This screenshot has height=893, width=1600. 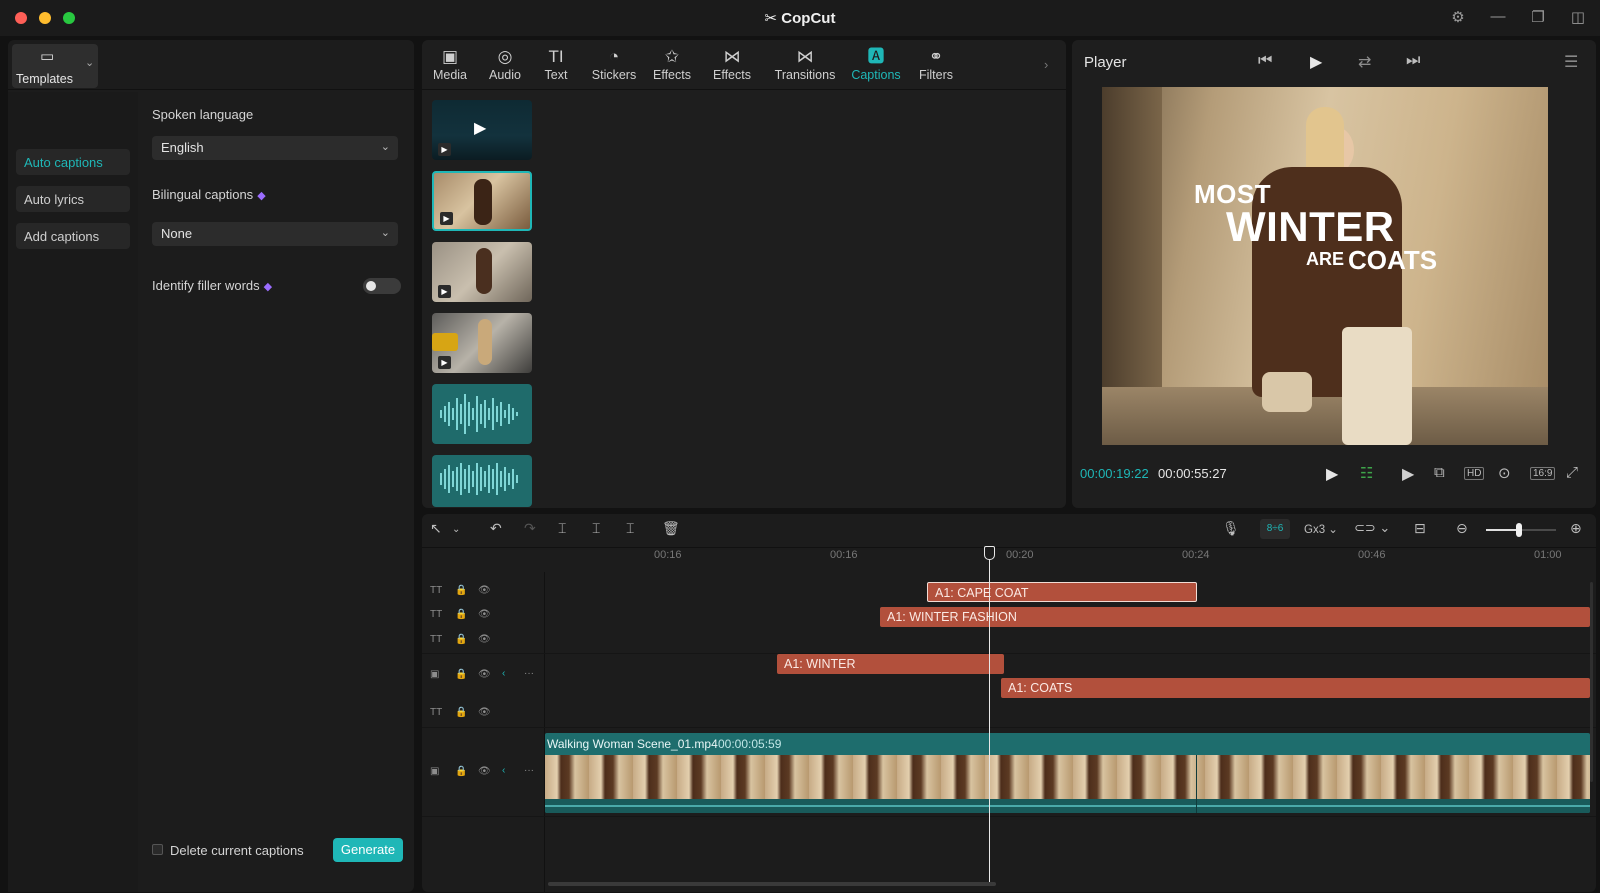 I want to click on video-track-icon: ▣, so click(x=435, y=771).